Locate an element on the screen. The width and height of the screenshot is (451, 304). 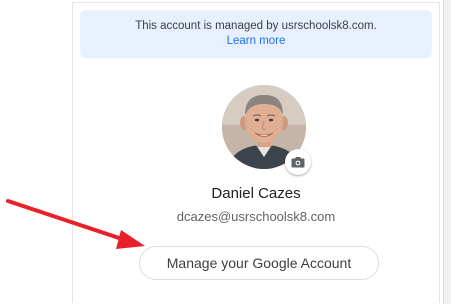
learn-more-link: Learn more is located at coordinates (256, 41).